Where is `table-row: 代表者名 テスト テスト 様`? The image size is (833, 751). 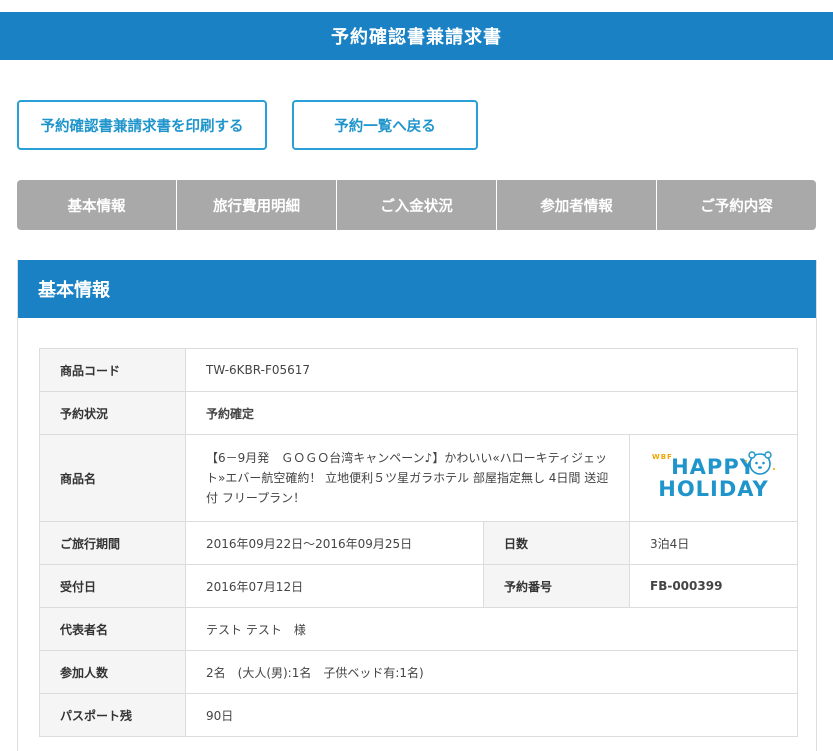 table-row: 代表者名 テスト テスト 様 is located at coordinates (419, 629).